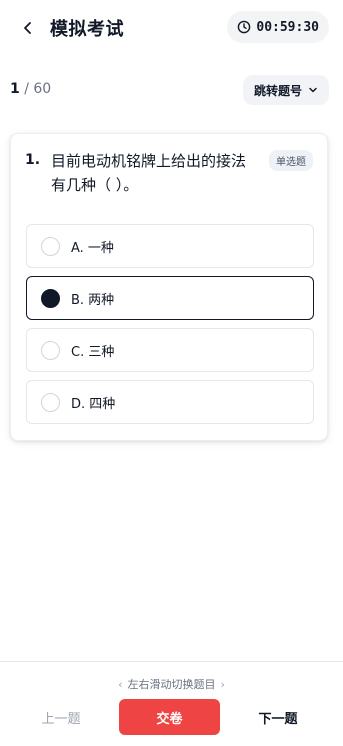 The image size is (343, 746). Describe the element at coordinates (120, 684) in the screenshot. I see `chevron-left-small-icon: ‹` at that location.